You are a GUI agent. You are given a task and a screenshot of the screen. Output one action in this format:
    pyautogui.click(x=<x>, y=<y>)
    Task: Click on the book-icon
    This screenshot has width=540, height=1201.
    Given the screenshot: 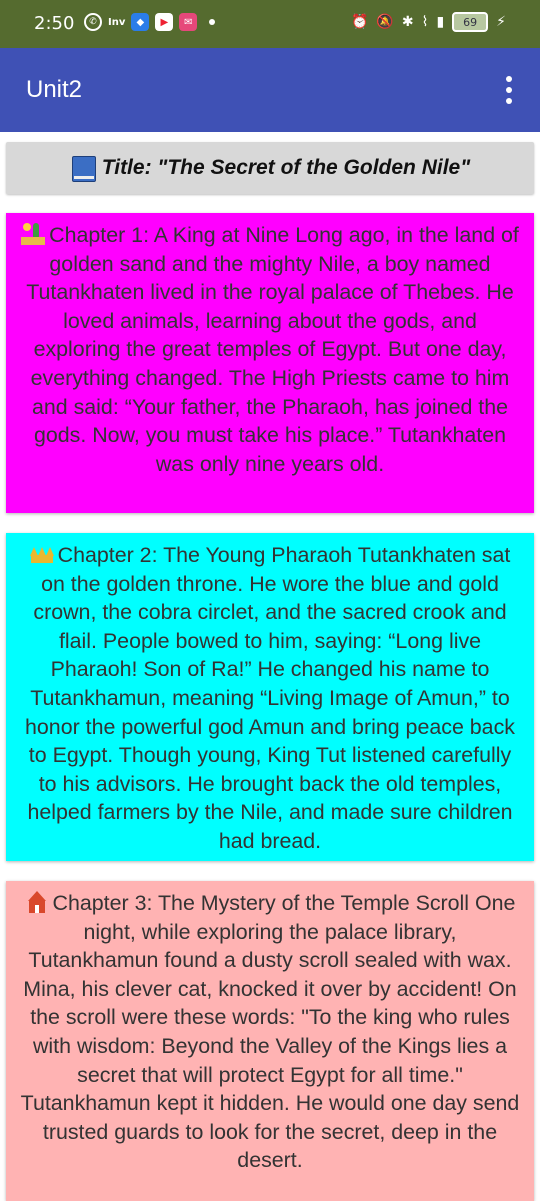 What is the action you would take?
    pyautogui.click(x=83, y=168)
    